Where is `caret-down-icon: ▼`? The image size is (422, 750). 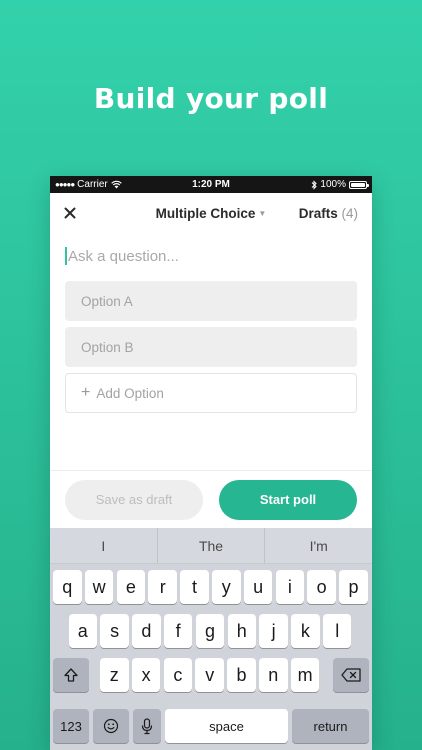
caret-down-icon: ▼ is located at coordinates (262, 214).